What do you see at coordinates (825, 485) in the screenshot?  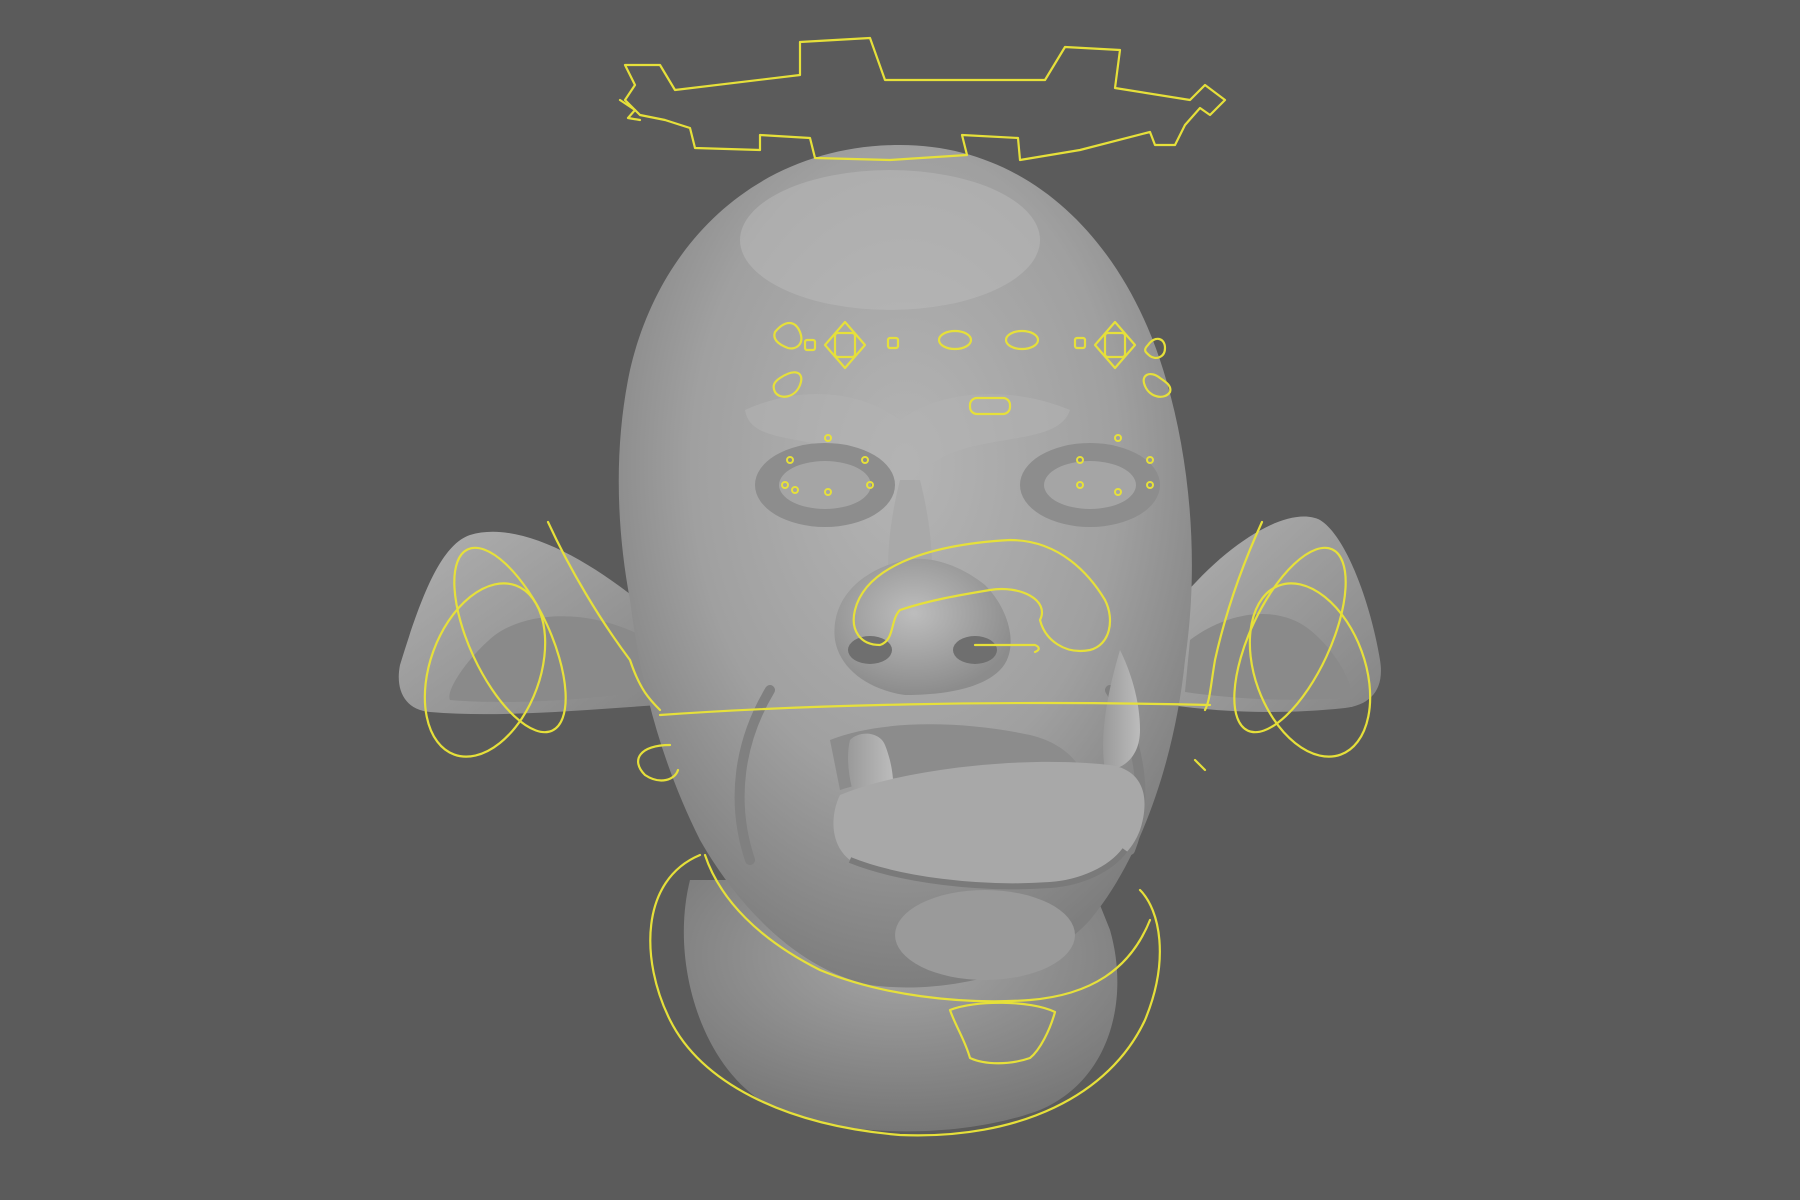 I see `left-eye-lid` at bounding box center [825, 485].